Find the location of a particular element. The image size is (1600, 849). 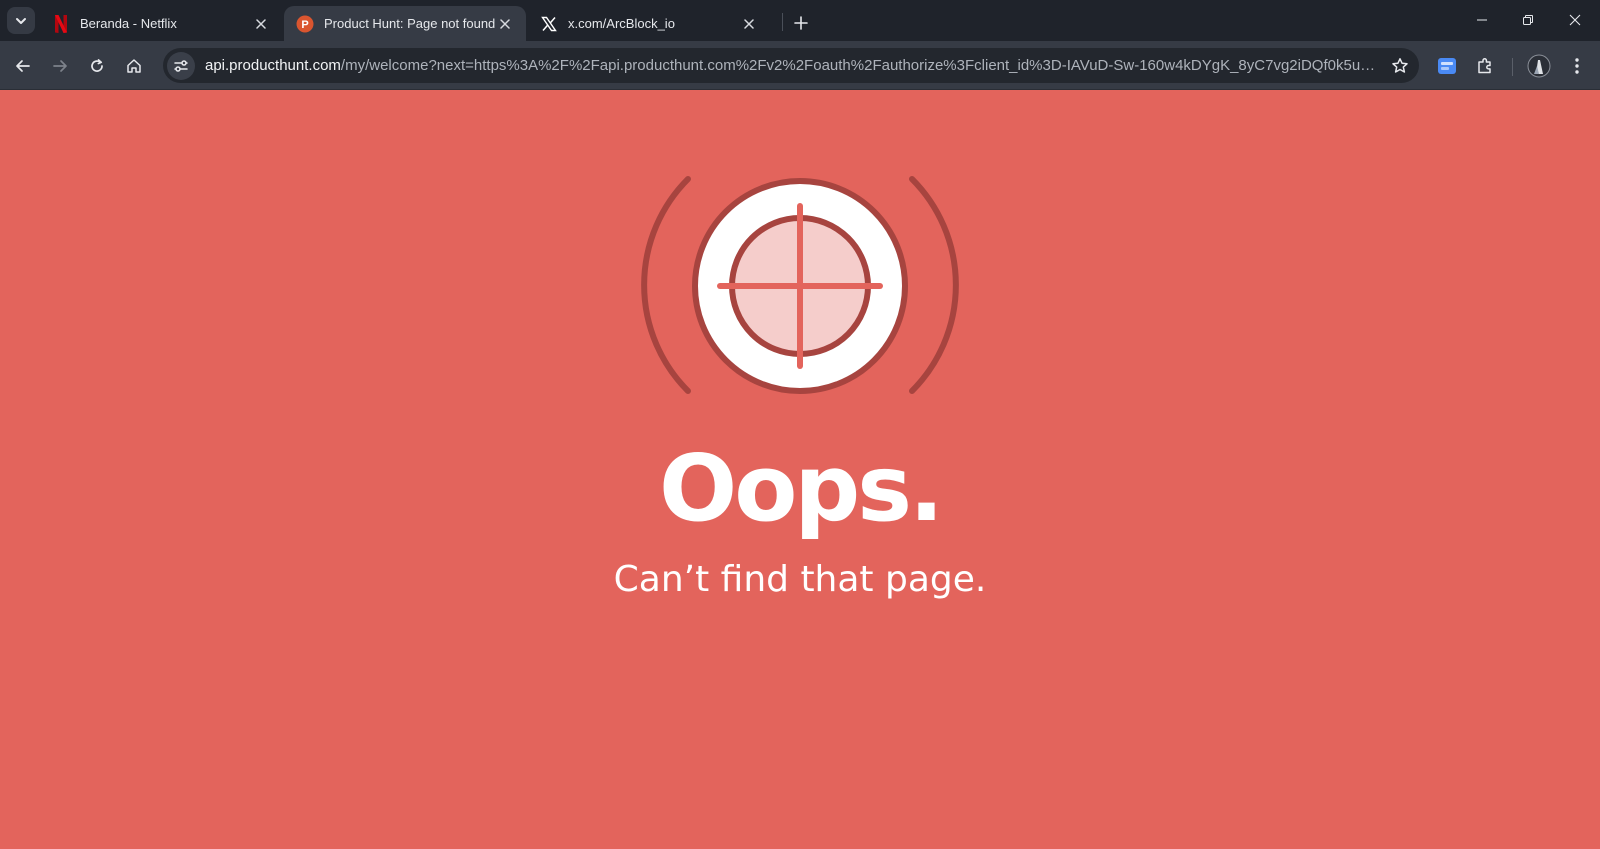

new-tab-button is located at coordinates (801, 23).